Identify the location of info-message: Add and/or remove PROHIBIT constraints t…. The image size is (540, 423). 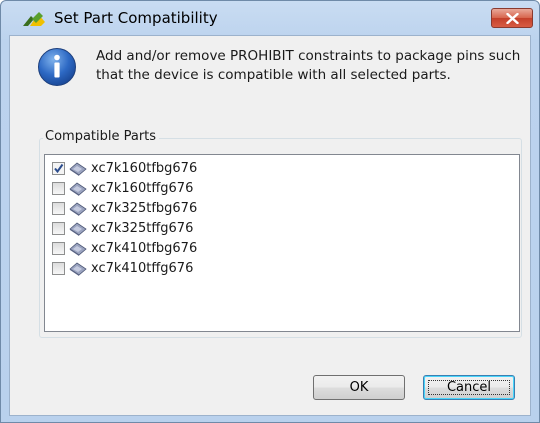
(308, 65).